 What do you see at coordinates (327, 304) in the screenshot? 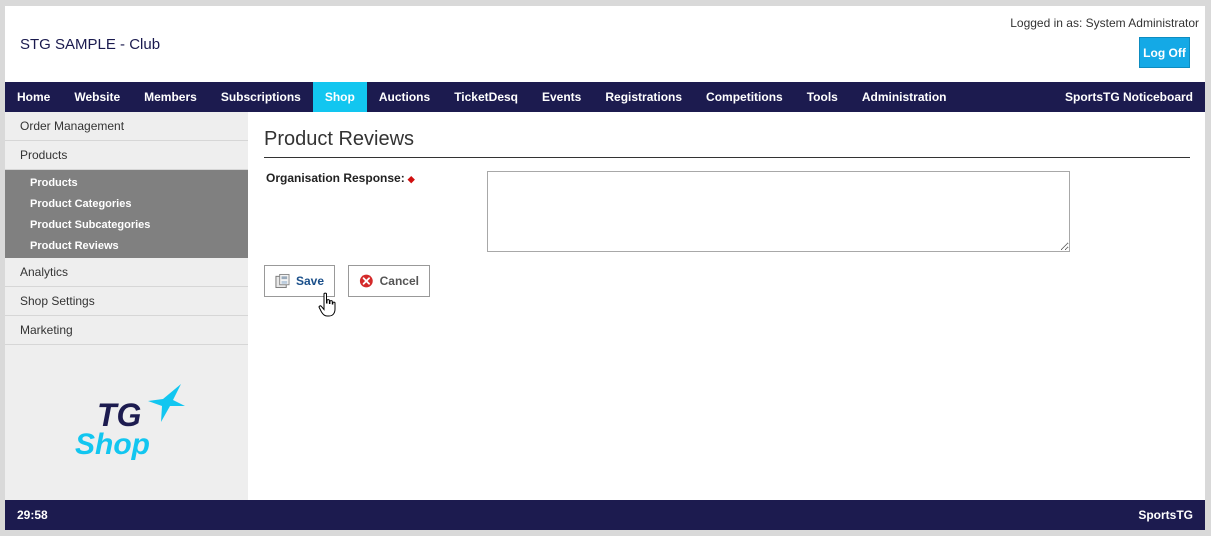
I see `hand-cursor-icon` at bounding box center [327, 304].